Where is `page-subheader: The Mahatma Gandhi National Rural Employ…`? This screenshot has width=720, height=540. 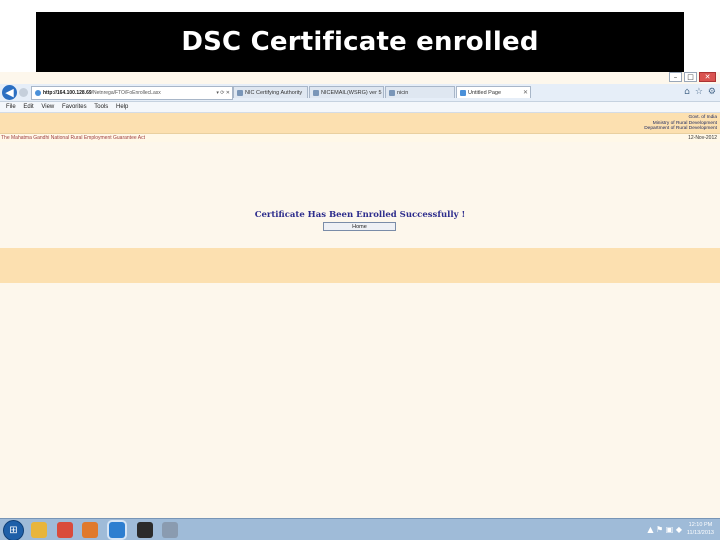 page-subheader: The Mahatma Gandhi National Rural Employ… is located at coordinates (360, 137).